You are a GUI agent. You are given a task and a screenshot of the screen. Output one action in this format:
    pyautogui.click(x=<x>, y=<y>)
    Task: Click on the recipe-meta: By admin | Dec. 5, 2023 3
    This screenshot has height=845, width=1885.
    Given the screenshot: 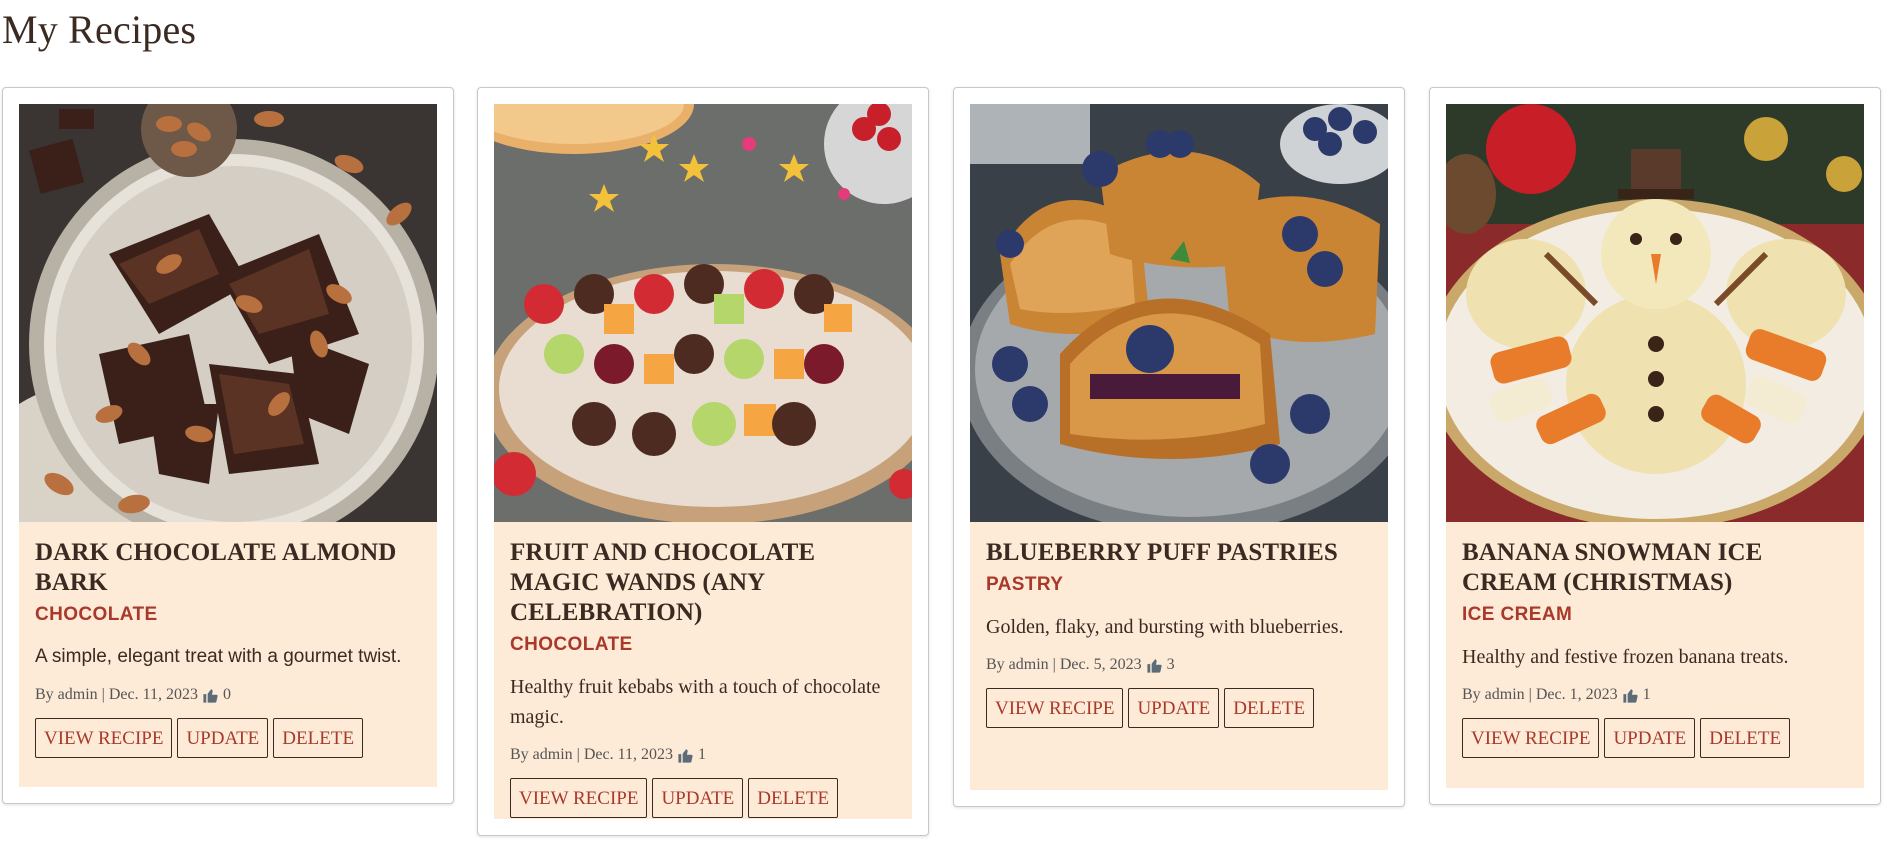 What is the action you would take?
    pyautogui.click(x=1080, y=664)
    